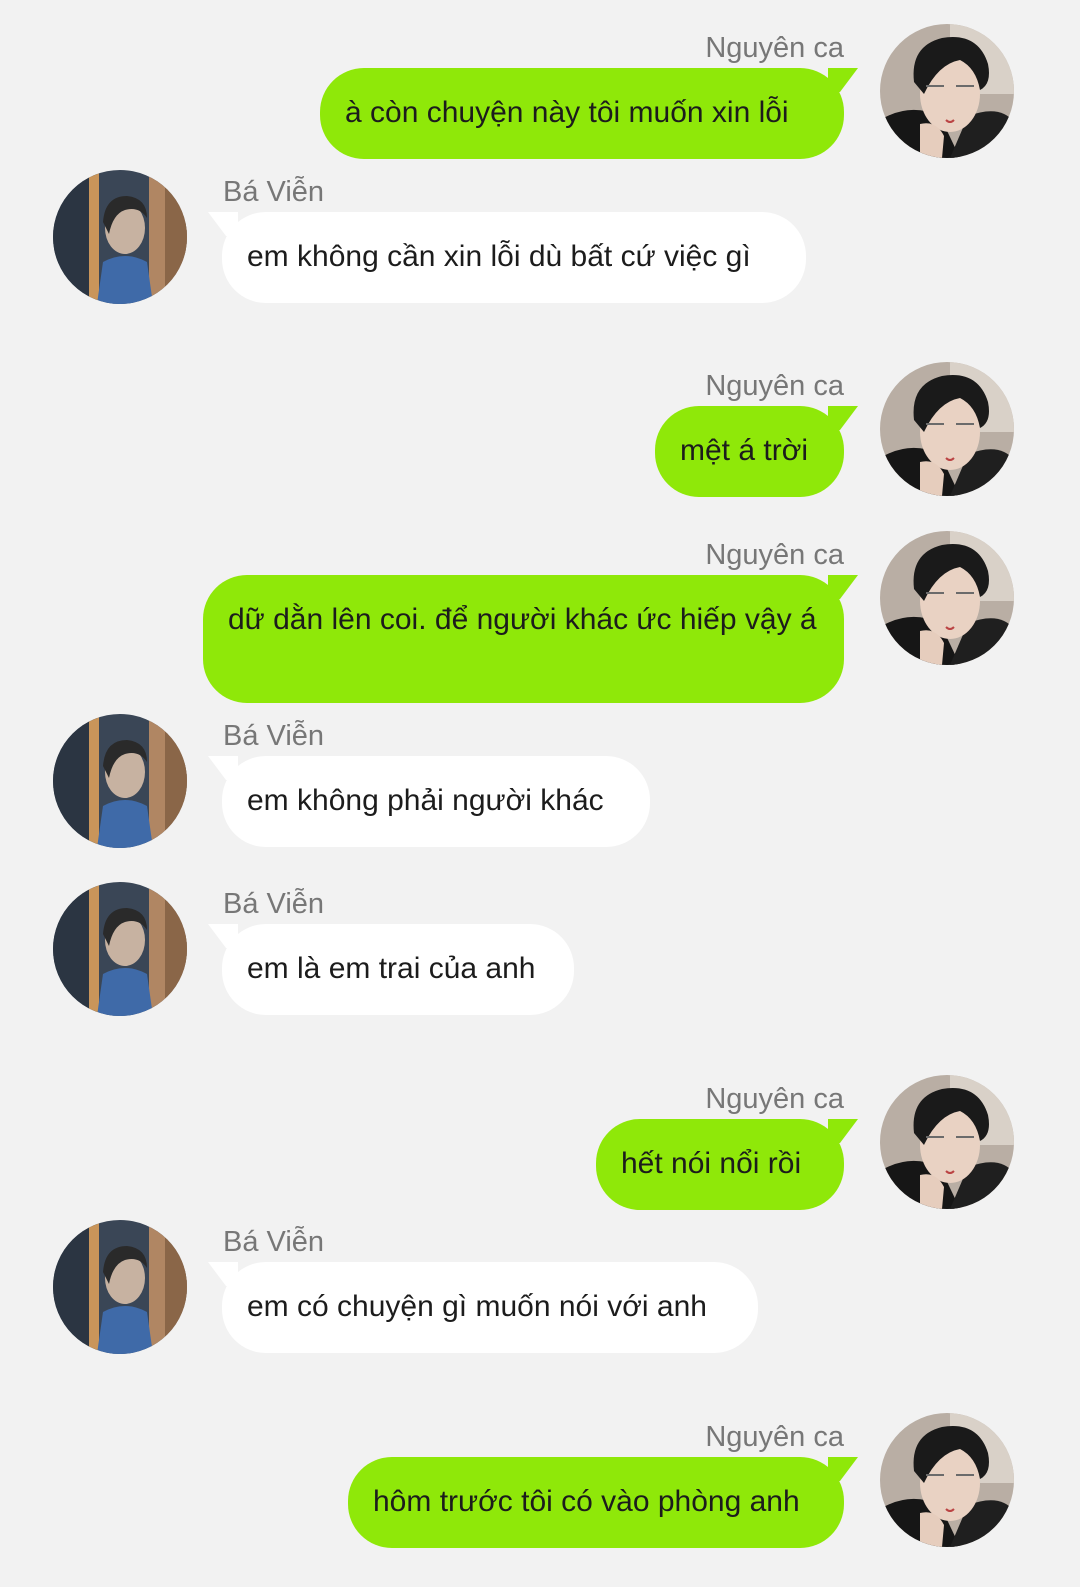 The image size is (1080, 1587). I want to click on message-bubble: em có chuyện gì muốn nói với anh, so click(490, 1307).